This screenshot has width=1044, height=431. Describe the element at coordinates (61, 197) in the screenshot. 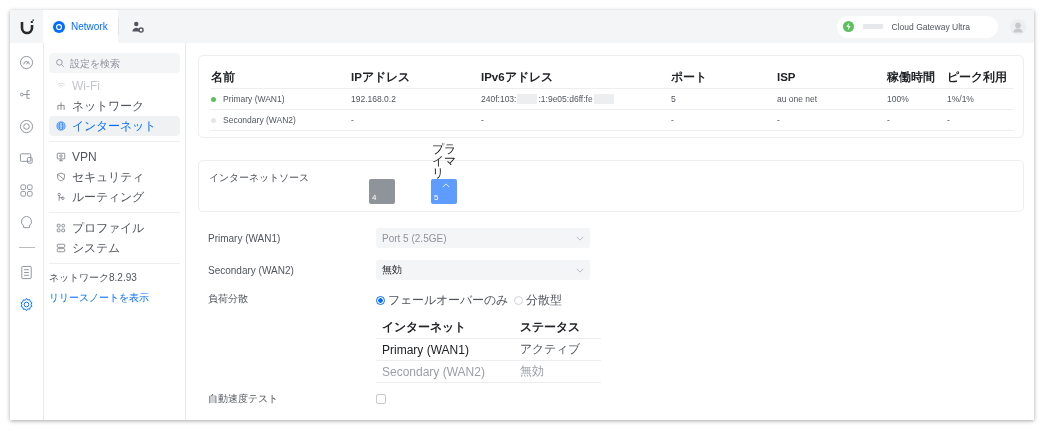

I see `routing-icon` at that location.